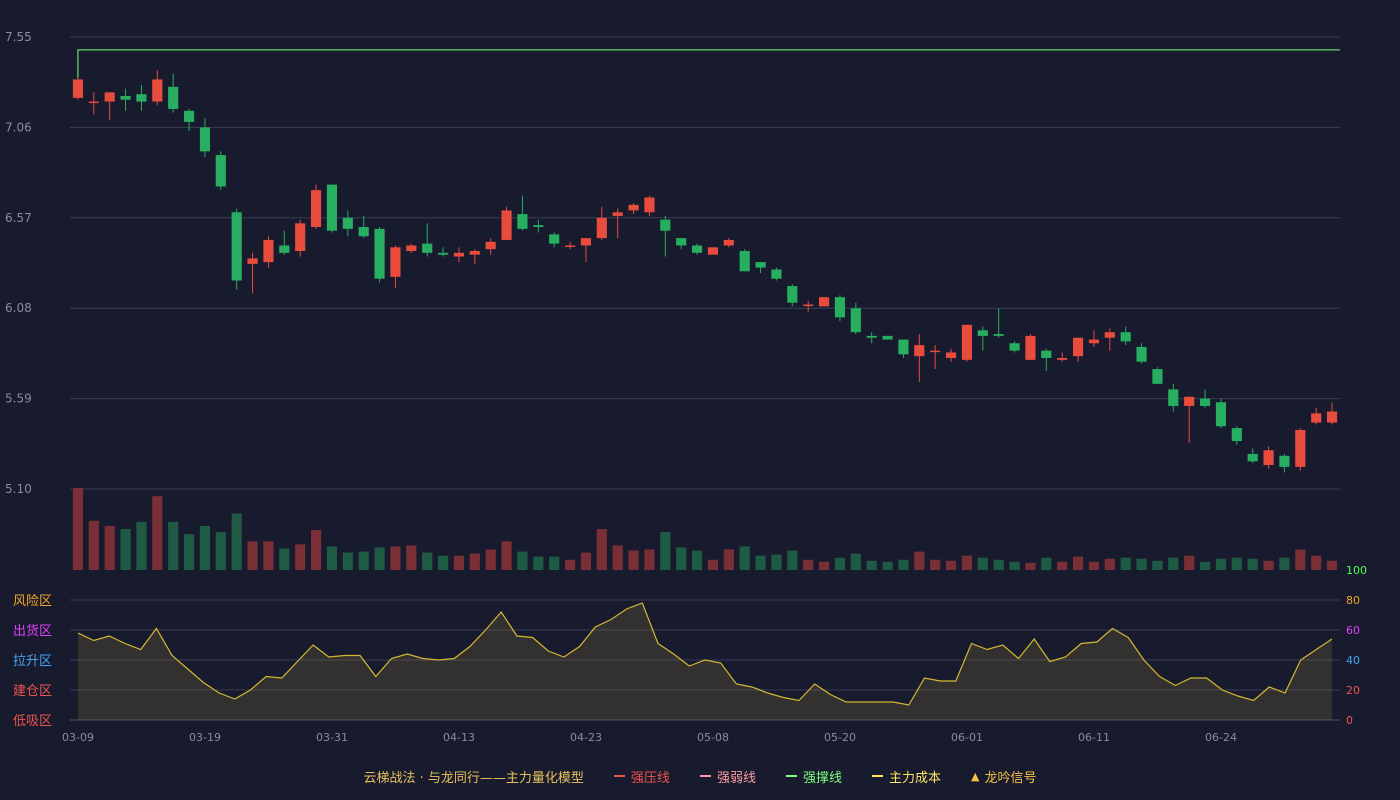  I want to click on legend-item-strong-pressure: 强压线, so click(641, 776).